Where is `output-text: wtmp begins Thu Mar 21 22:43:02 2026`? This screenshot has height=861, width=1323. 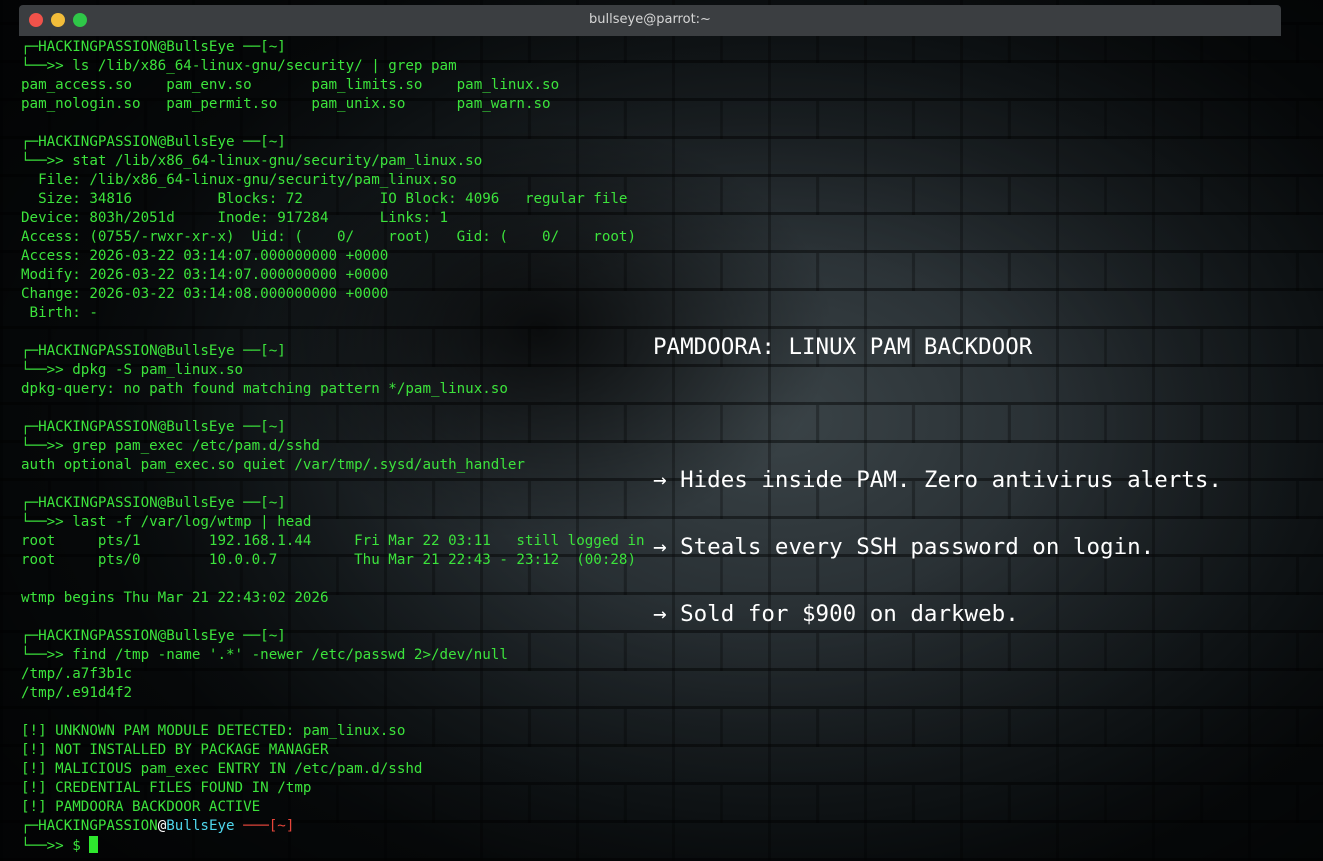 output-text: wtmp begins Thu Mar 21 22:43:02 2026 is located at coordinates (175, 598).